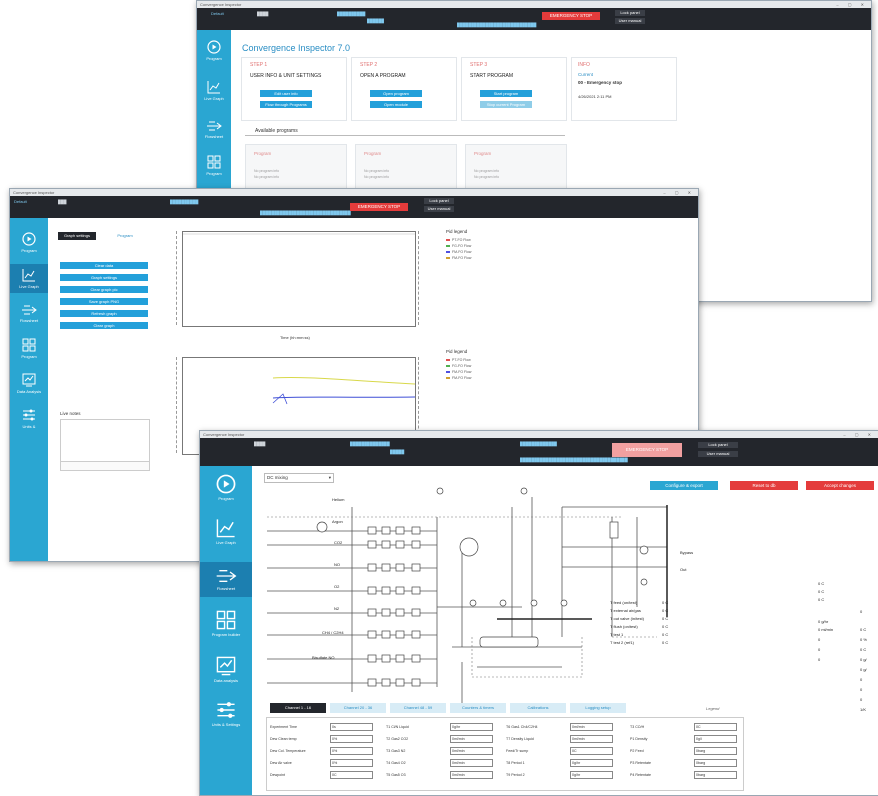 This screenshot has height=796, width=878. I want to click on clear-graph-button: Clear graph, so click(104, 325).